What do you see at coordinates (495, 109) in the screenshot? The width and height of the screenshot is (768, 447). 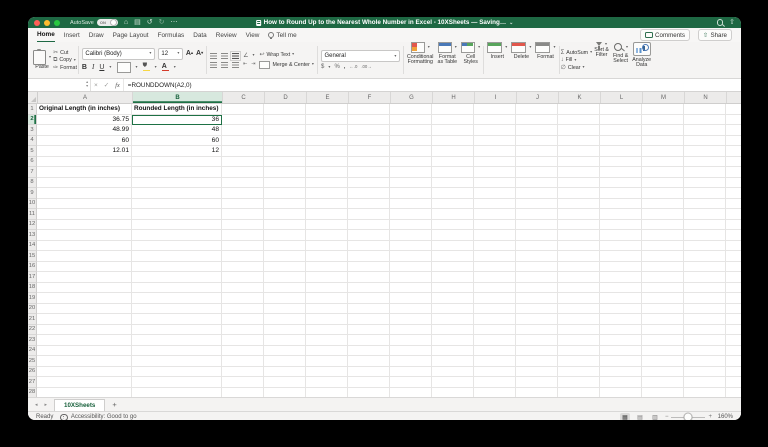 I see `cell-I1` at bounding box center [495, 109].